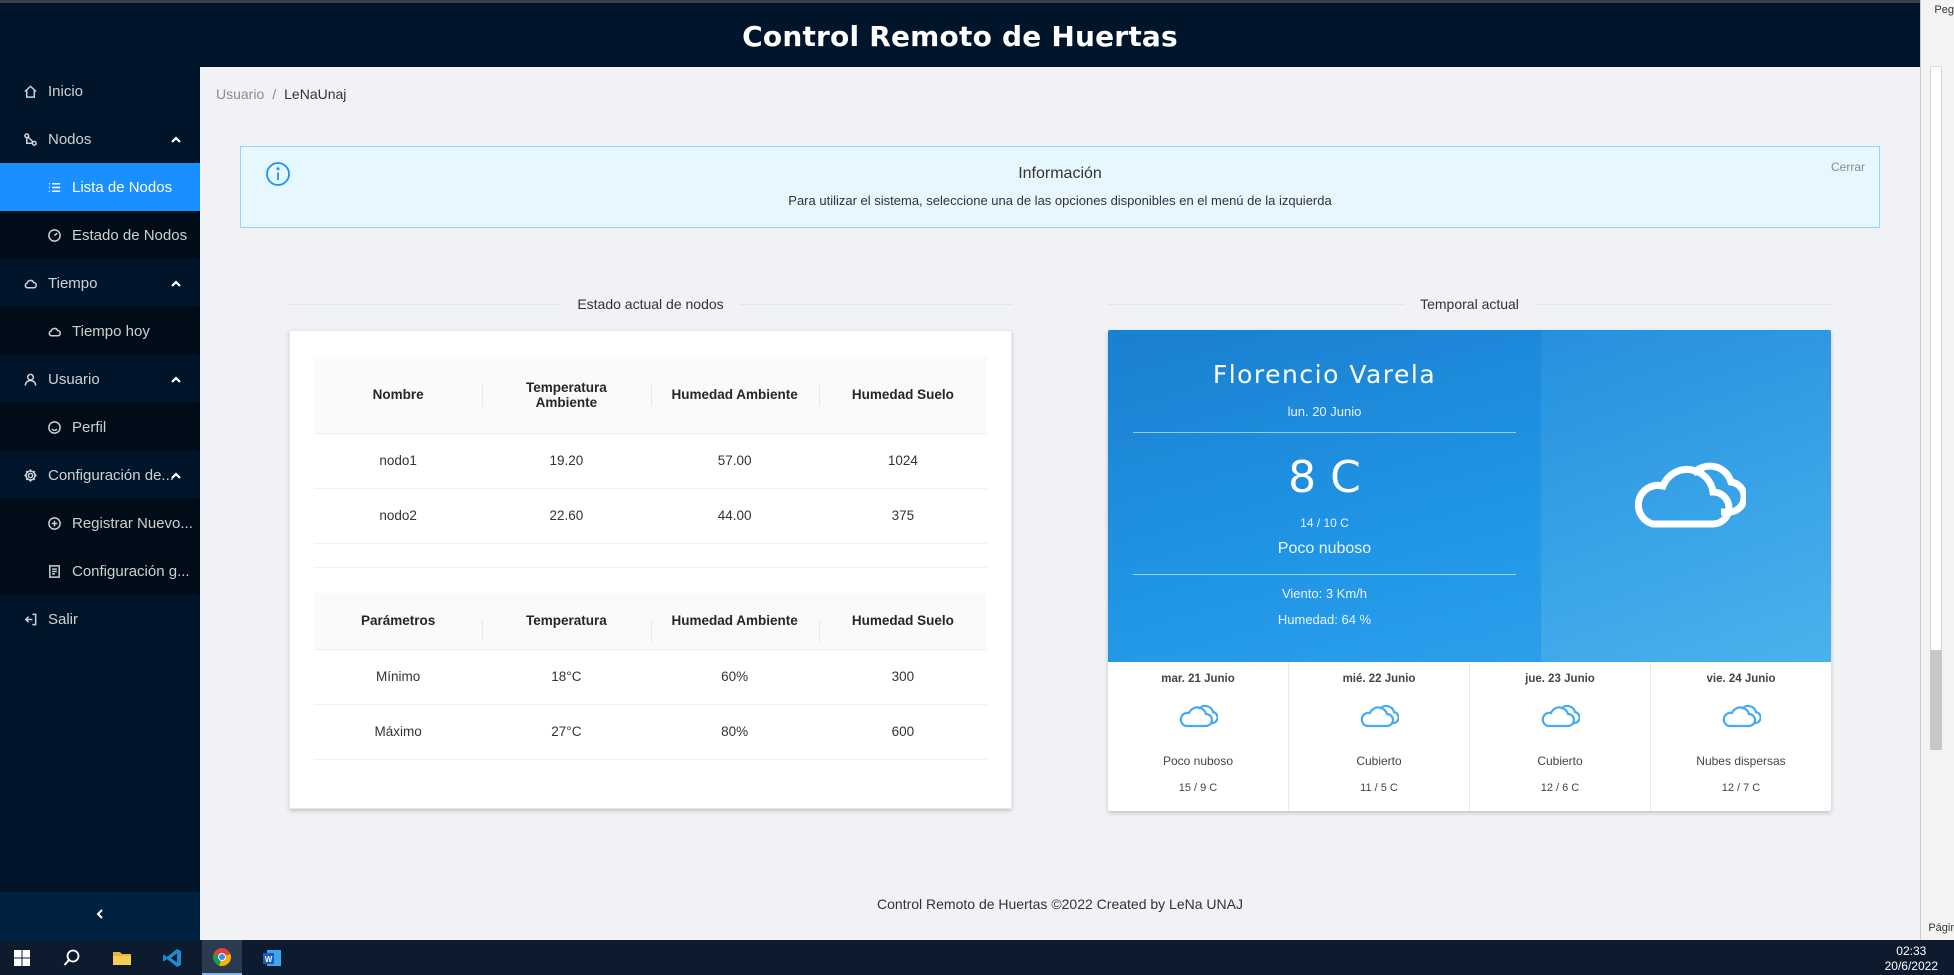 The height and width of the screenshot is (975, 1954). Describe the element at coordinates (398, 732) in the screenshot. I see `table-cell: Máximo` at that location.